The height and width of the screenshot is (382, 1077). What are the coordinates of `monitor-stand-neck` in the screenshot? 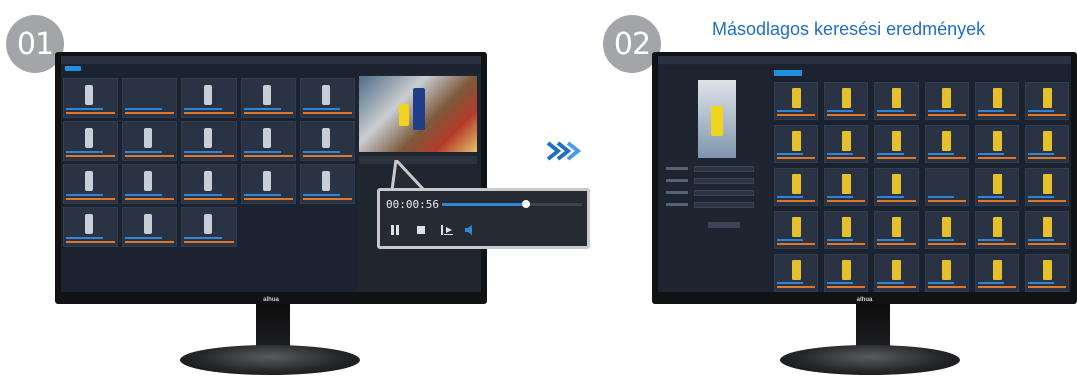 It's located at (273, 327).